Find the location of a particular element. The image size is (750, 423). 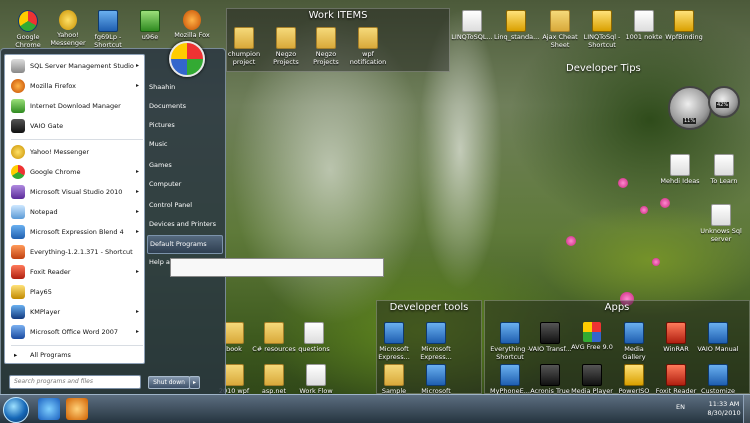

desktop-item: questions is located at coordinates (314, 338).